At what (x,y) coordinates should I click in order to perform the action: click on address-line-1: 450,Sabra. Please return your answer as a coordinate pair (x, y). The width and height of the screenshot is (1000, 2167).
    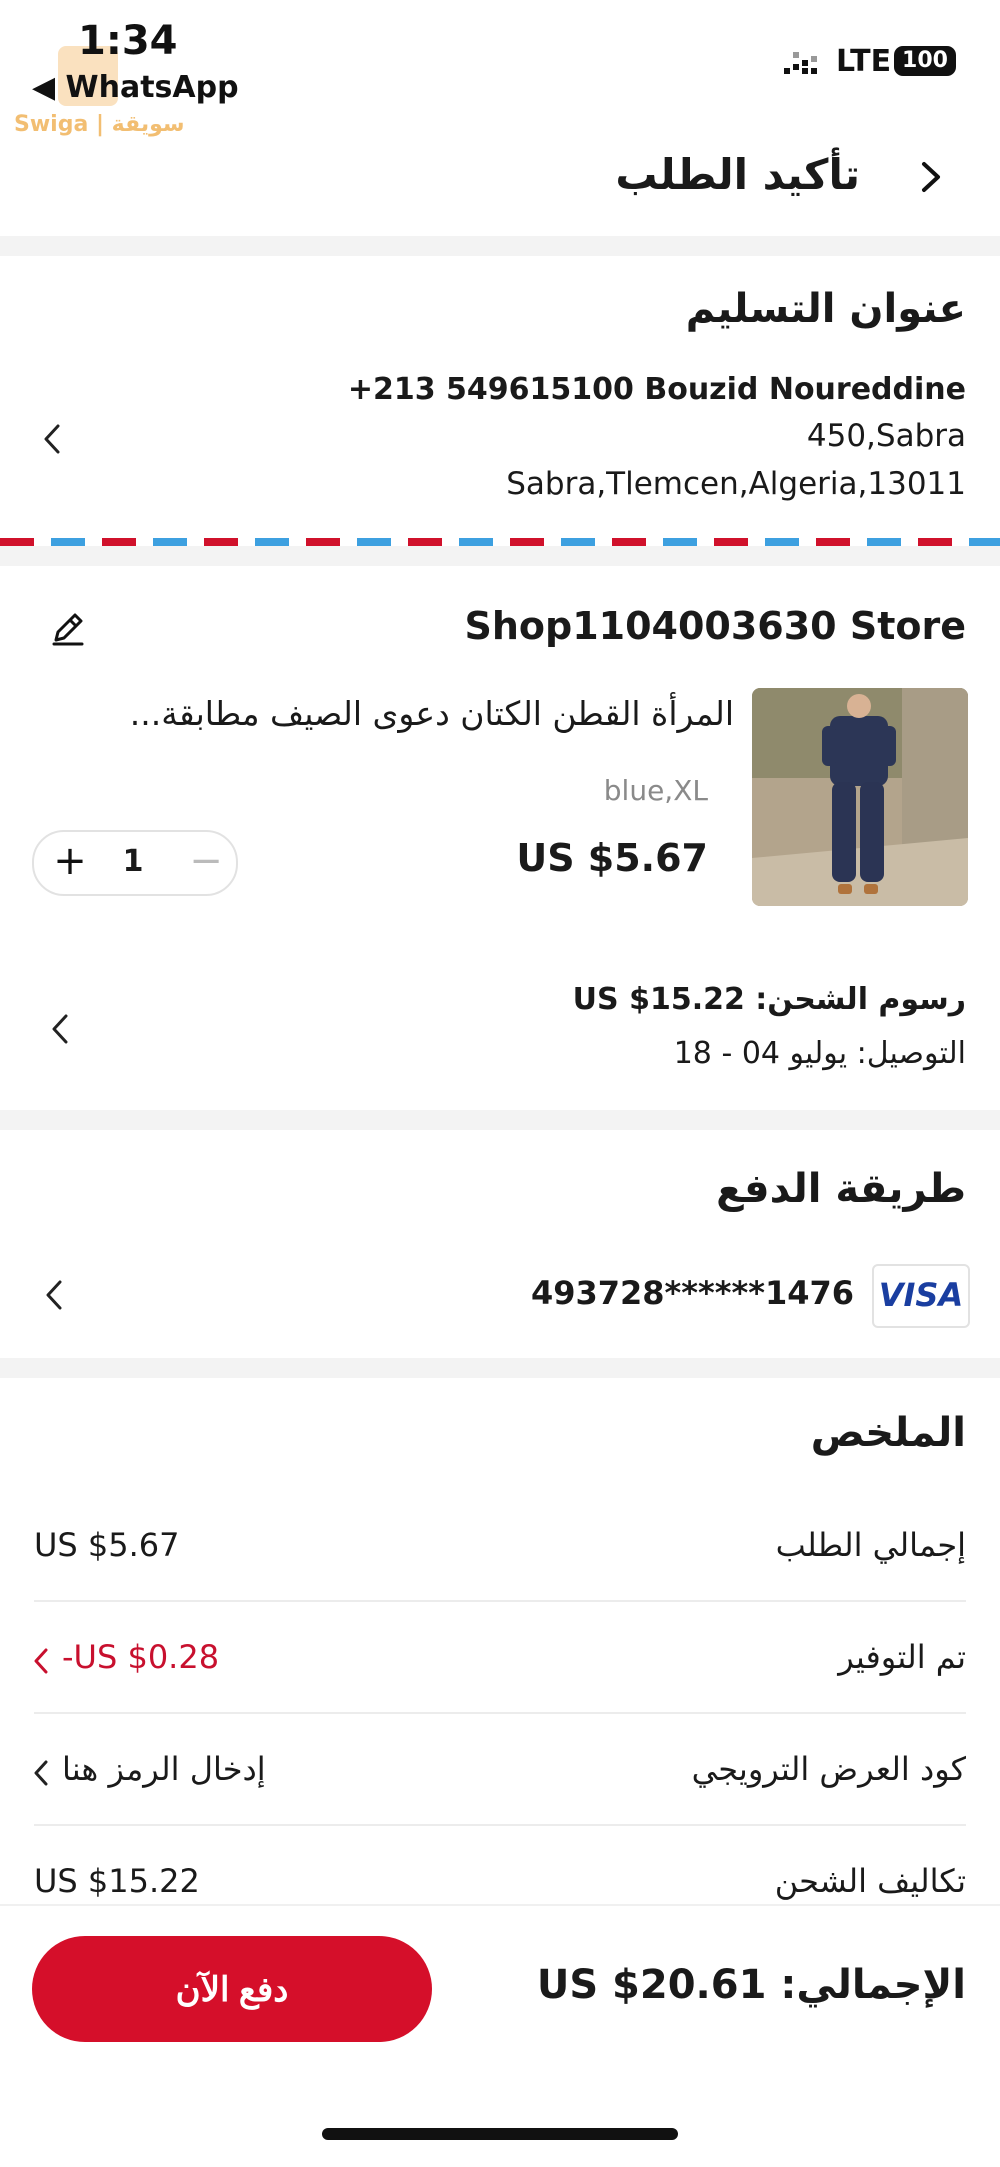
    Looking at the image, I should click on (886, 436).